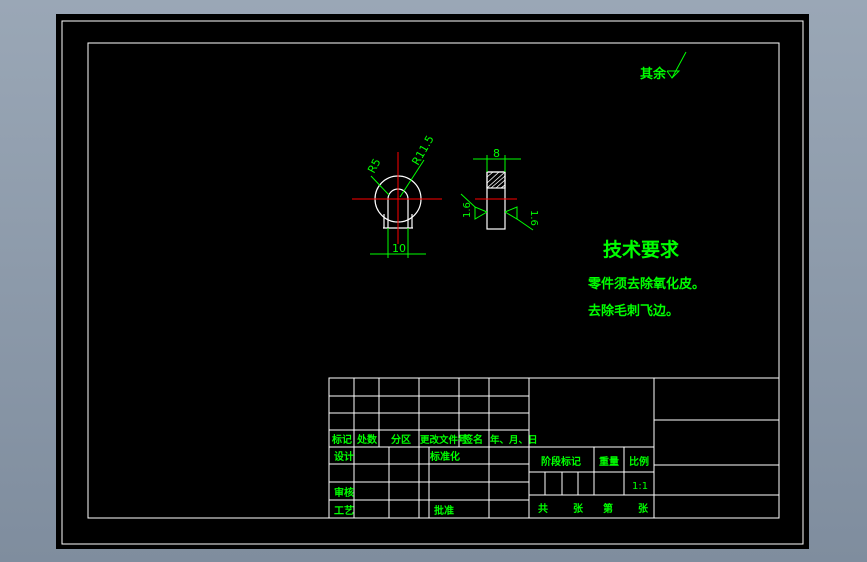 Image resolution: width=867 pixels, height=562 pixels. I want to click on title-block, so click(554, 448).